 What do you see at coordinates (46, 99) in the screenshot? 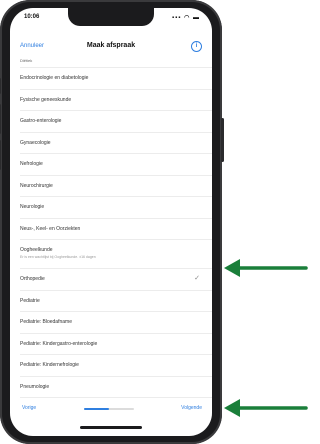
I see `list-item-label: Fysische geneeskunde` at bounding box center [46, 99].